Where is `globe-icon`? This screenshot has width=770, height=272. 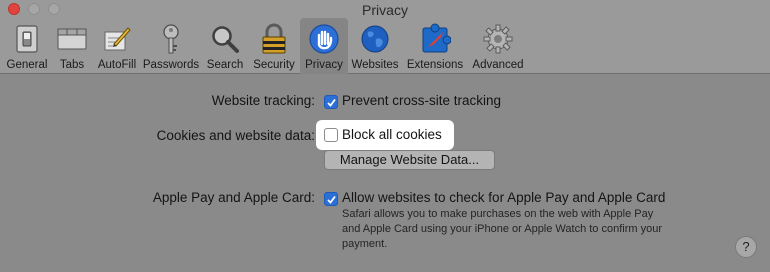 globe-icon is located at coordinates (375, 39).